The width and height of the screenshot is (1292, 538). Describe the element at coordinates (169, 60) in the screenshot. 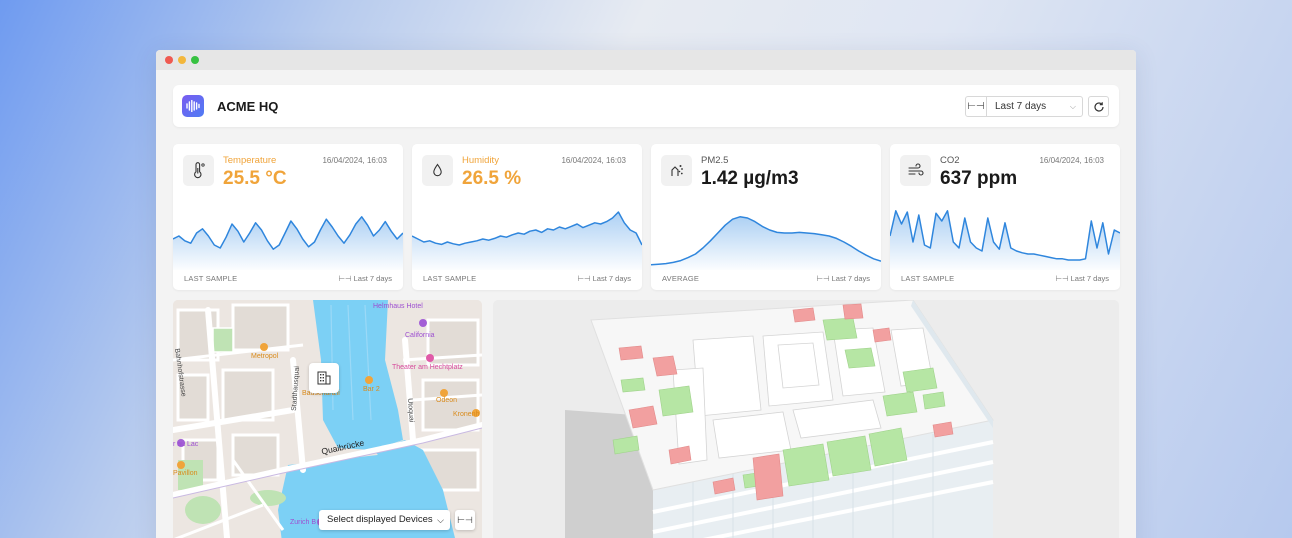

I see `close-window-dot` at that location.